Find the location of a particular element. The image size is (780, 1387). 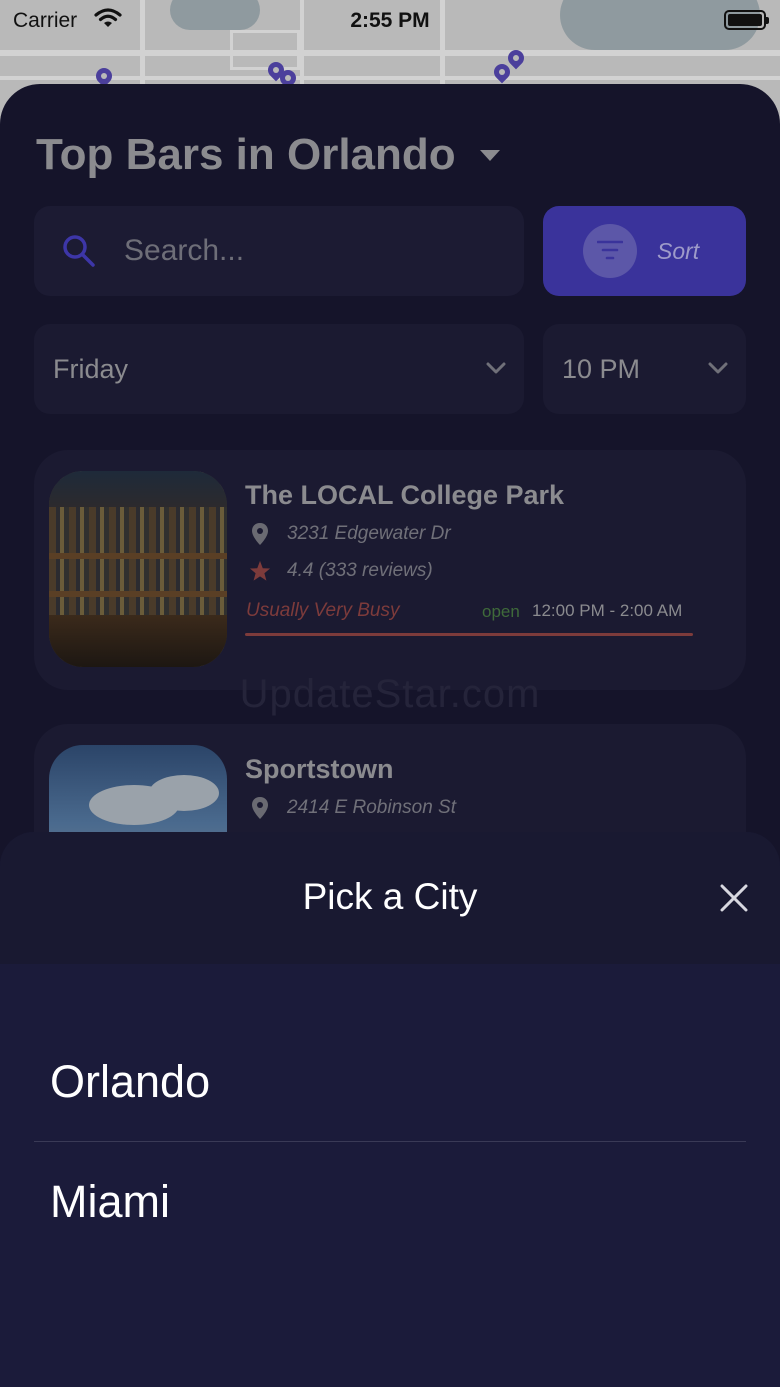

time-select: 10 PM is located at coordinates (644, 369).